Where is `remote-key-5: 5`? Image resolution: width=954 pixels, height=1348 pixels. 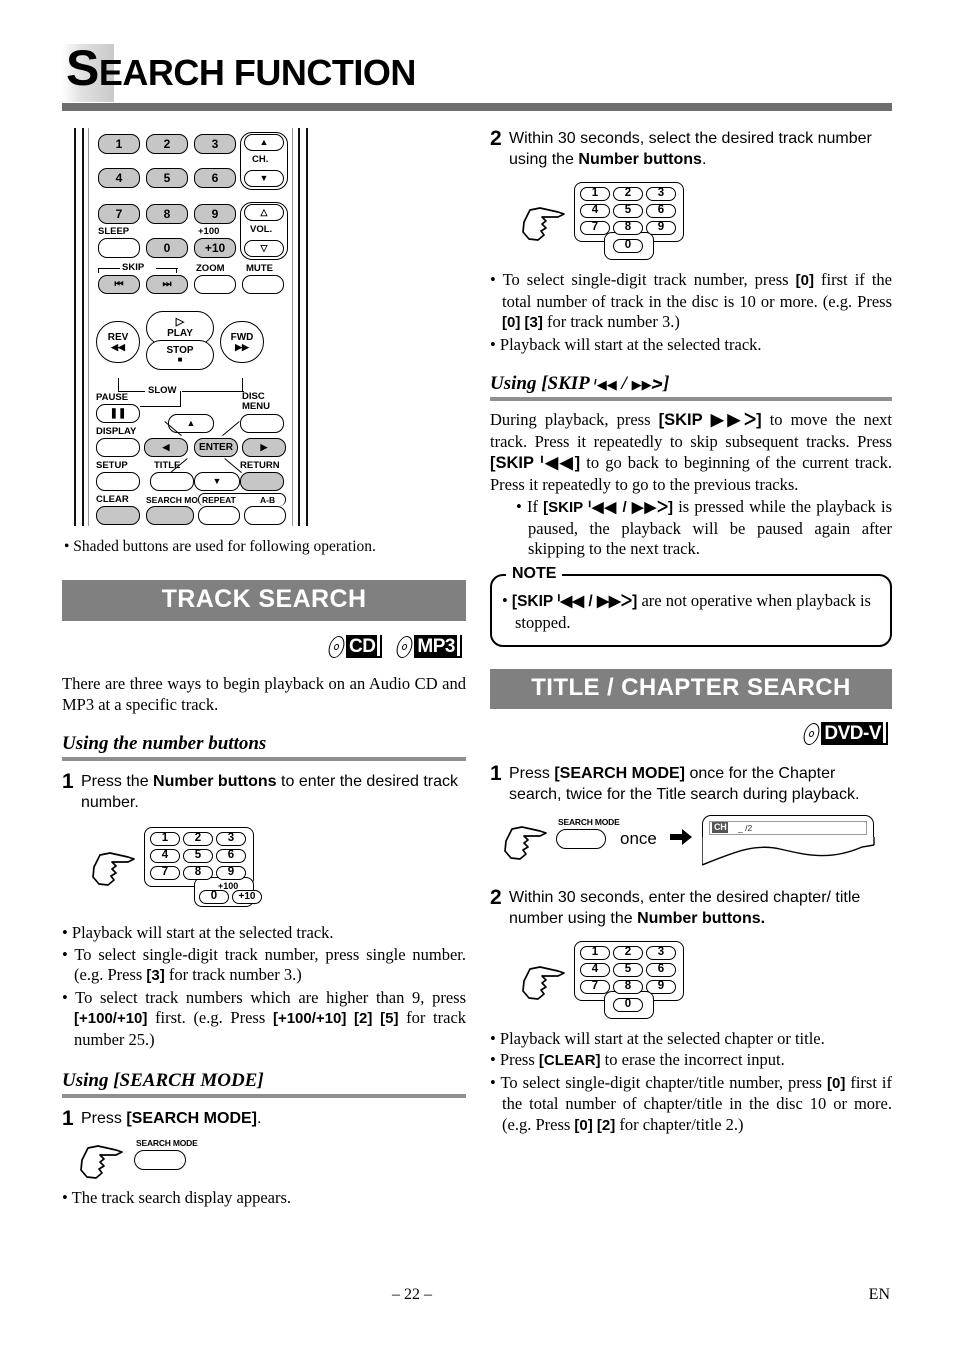
remote-key-5: 5 is located at coordinates (167, 178).